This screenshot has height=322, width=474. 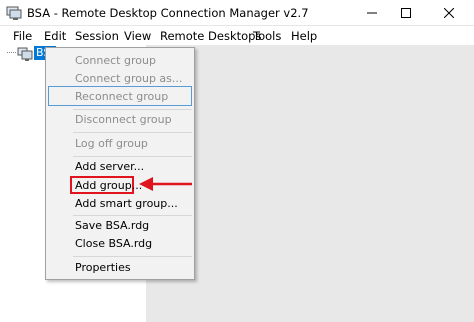 I want to click on maximize-button, so click(x=406, y=13).